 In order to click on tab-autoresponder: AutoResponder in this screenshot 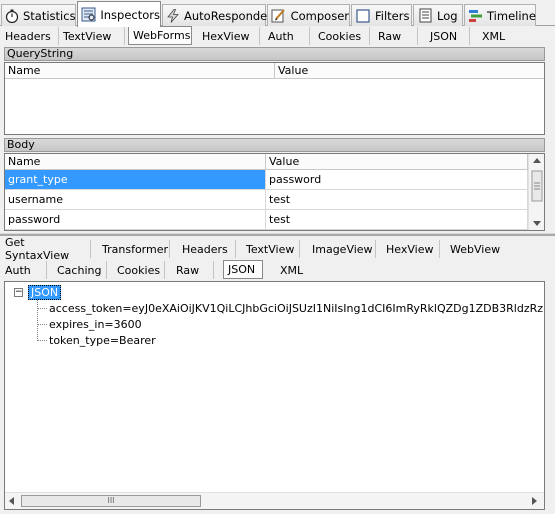, I will do `click(217, 15)`.